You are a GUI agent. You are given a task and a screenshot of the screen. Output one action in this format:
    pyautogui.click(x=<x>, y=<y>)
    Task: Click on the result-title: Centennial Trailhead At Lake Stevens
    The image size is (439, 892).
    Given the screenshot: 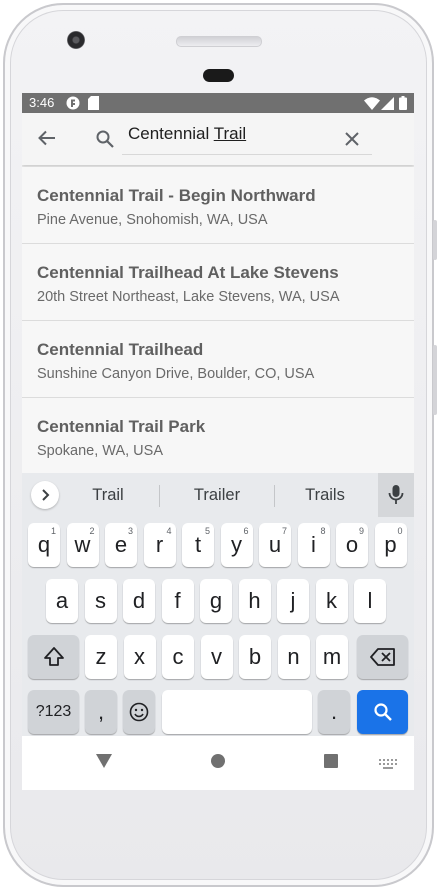 What is the action you would take?
    pyautogui.click(x=188, y=272)
    